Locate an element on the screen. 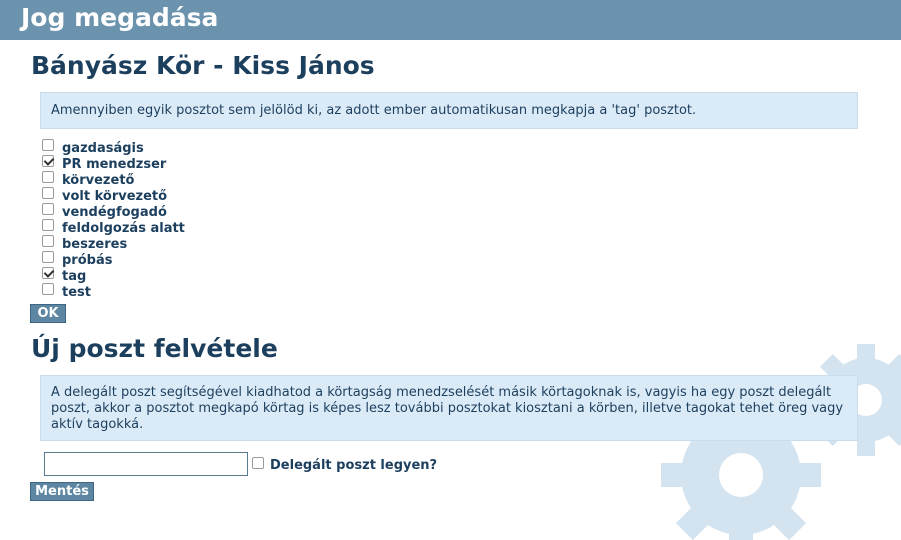 This screenshot has height=540, width=901. post-label: test is located at coordinates (76, 292).